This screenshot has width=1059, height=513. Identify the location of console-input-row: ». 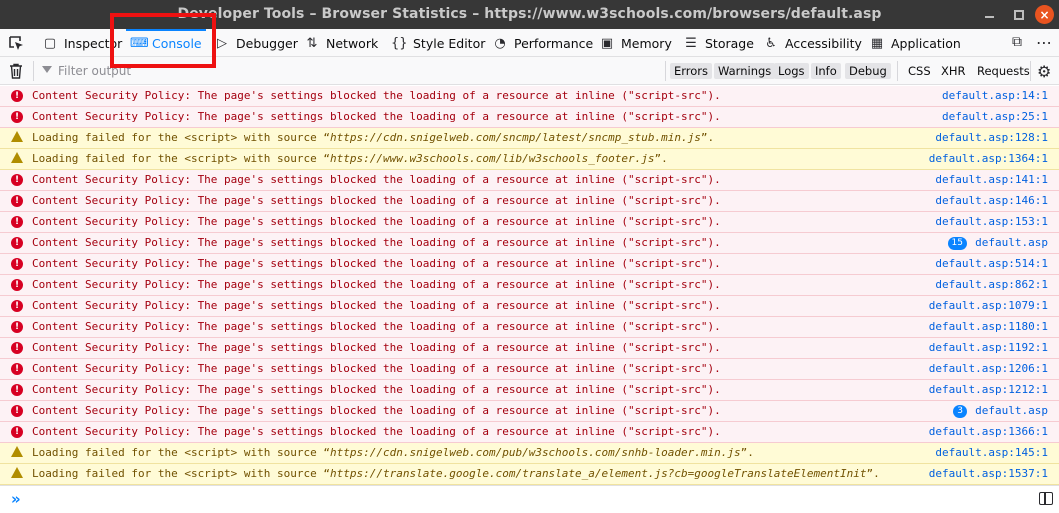
(529, 499).